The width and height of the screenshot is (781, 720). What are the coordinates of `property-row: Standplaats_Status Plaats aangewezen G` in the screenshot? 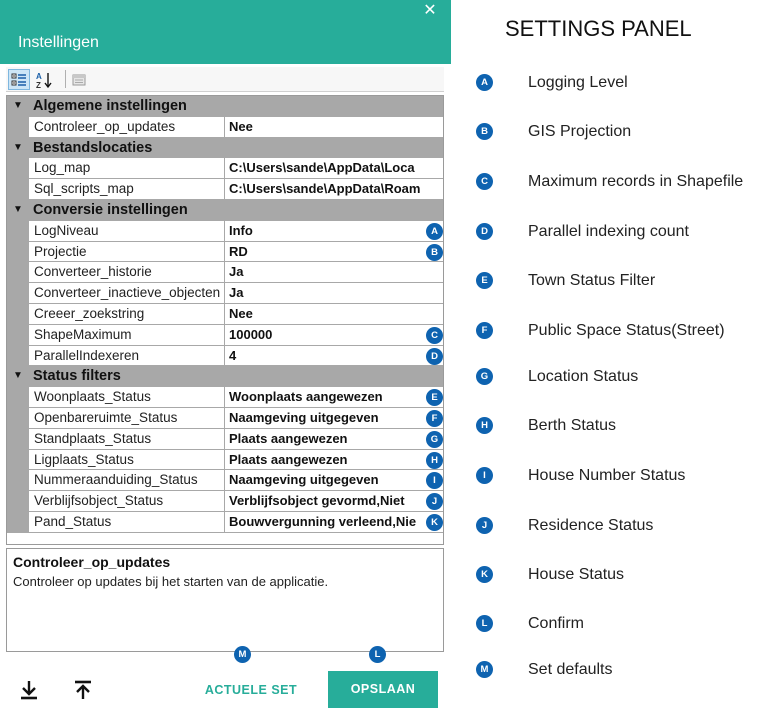 It's located at (225, 439).